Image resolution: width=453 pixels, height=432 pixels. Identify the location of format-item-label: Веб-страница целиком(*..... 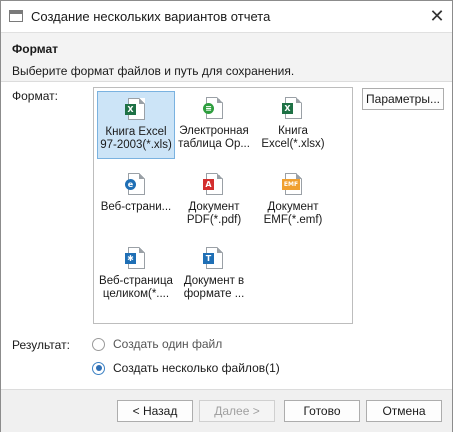
(136, 287).